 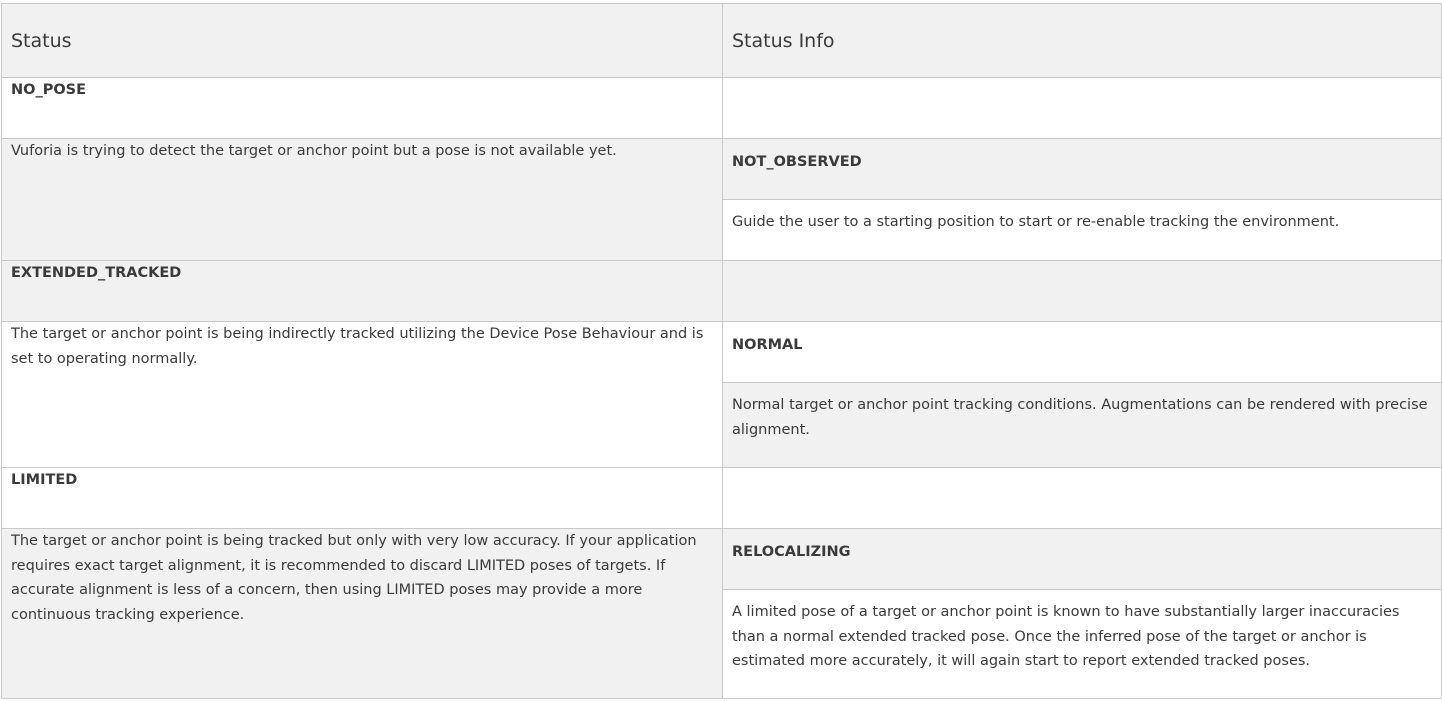 I want to click on status-name-cell: LIMITED, so click(x=362, y=498).